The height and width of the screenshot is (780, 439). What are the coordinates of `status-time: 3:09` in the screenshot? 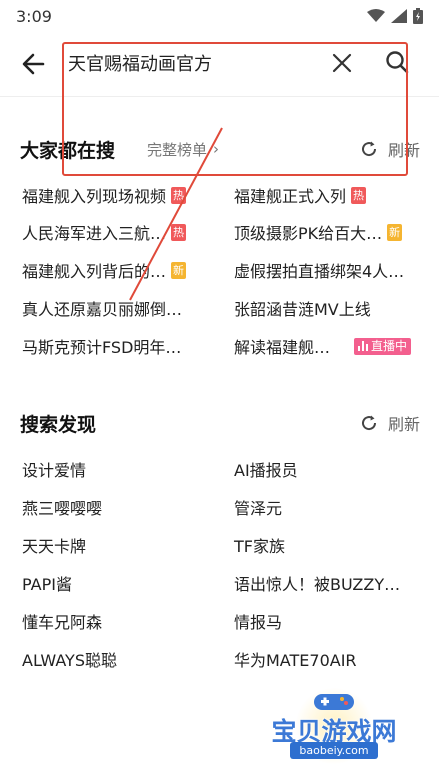 It's located at (34, 16).